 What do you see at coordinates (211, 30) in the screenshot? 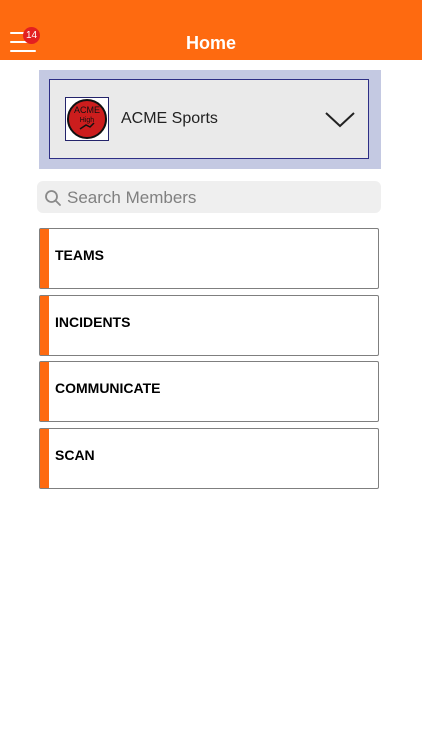
I see `app-header: 14 Home` at bounding box center [211, 30].